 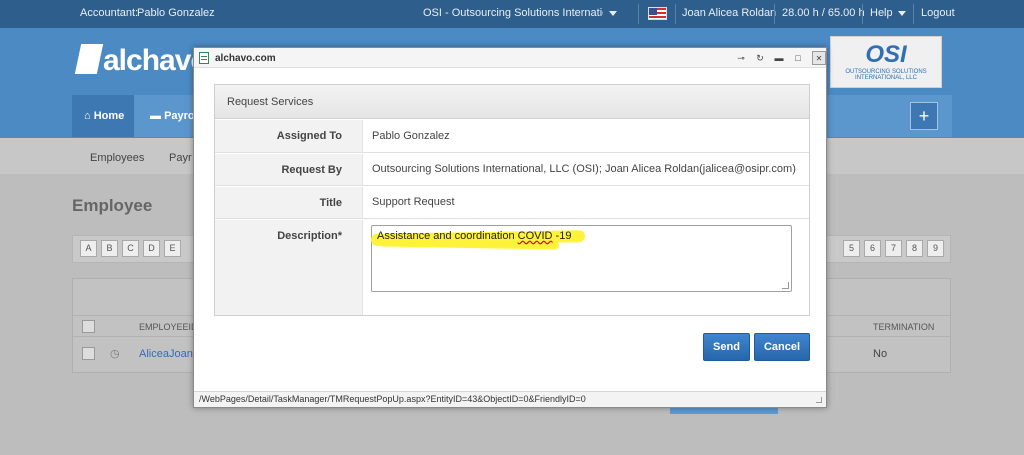 What do you see at coordinates (115, 353) in the screenshot?
I see `history-icon: ◷` at bounding box center [115, 353].